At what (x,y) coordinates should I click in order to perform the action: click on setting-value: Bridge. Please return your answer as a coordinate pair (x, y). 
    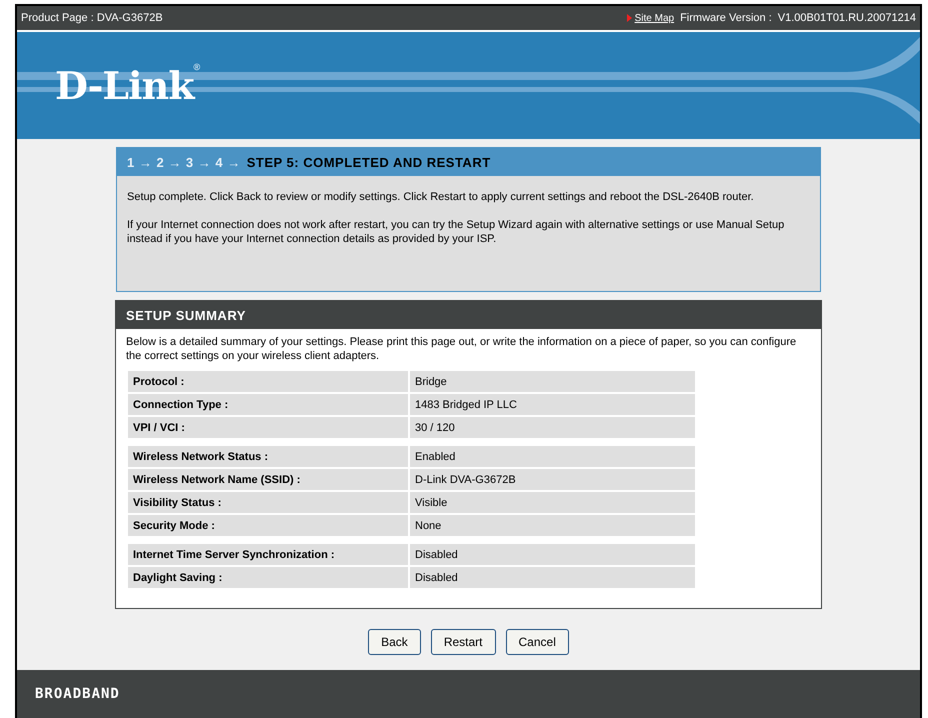
    Looking at the image, I should click on (552, 381).